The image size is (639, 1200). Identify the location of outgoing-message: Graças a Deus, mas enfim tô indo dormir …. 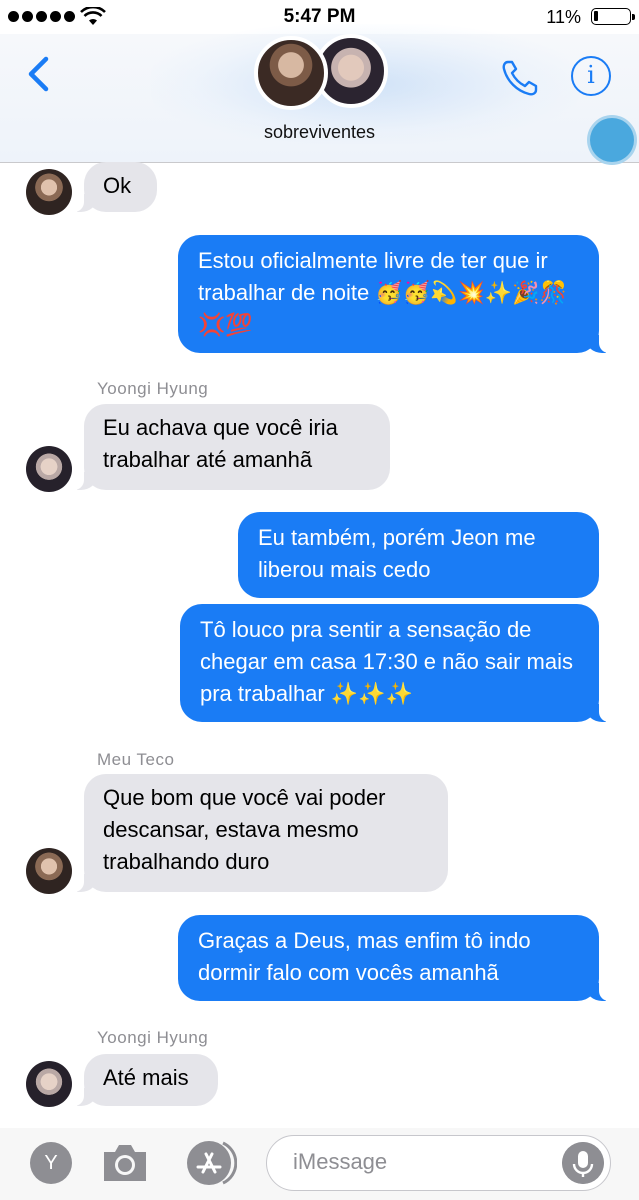
(393, 958).